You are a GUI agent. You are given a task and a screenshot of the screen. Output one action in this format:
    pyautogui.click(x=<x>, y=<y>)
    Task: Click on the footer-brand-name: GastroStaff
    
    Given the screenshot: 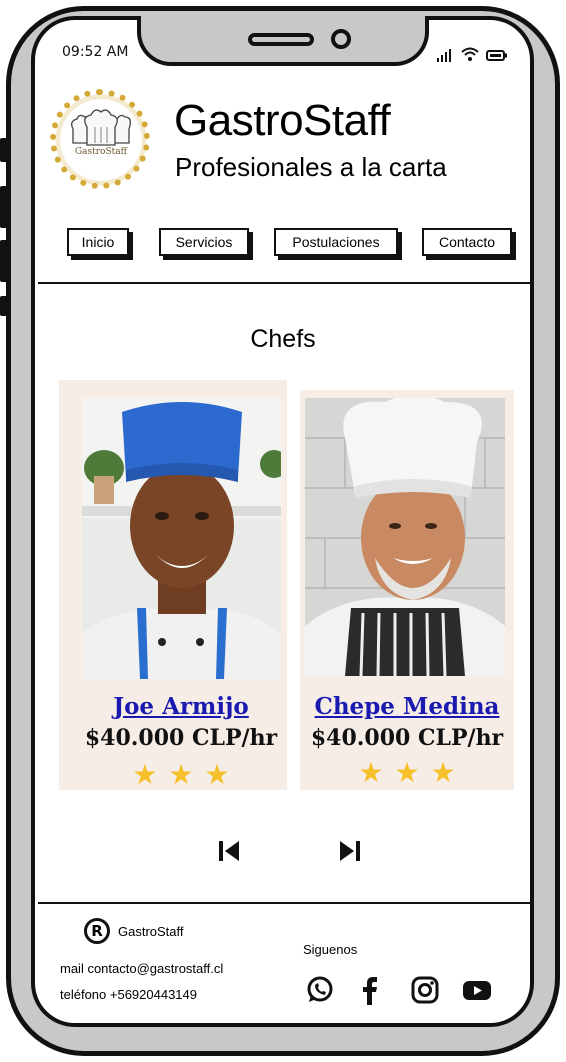 What is the action you would take?
    pyautogui.click(x=151, y=931)
    